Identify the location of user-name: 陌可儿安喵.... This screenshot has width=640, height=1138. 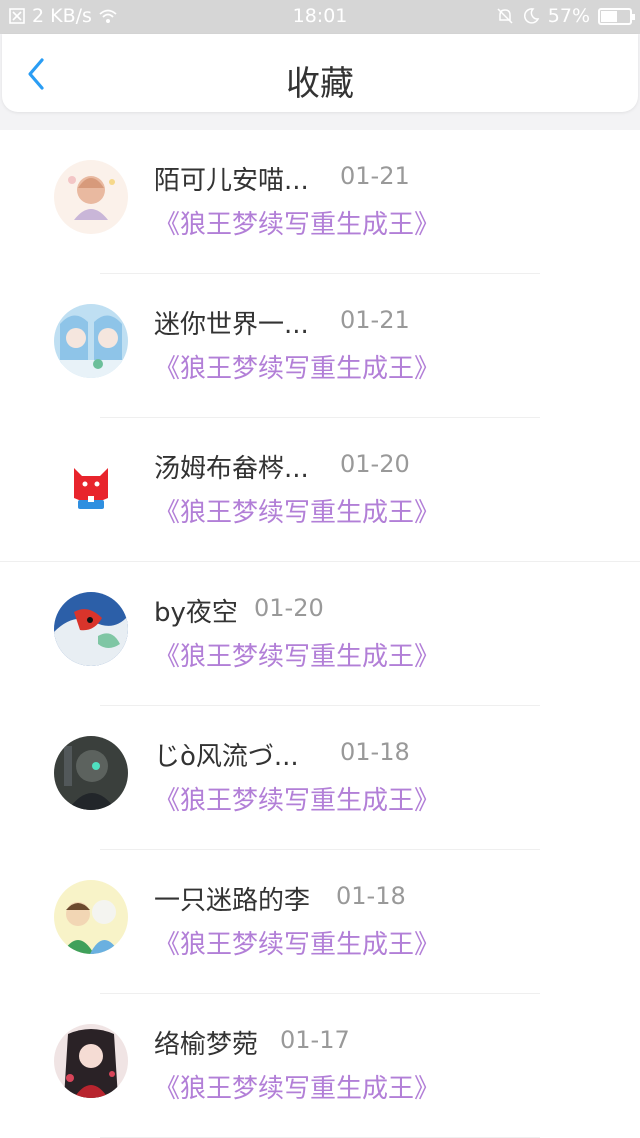
(231, 178).